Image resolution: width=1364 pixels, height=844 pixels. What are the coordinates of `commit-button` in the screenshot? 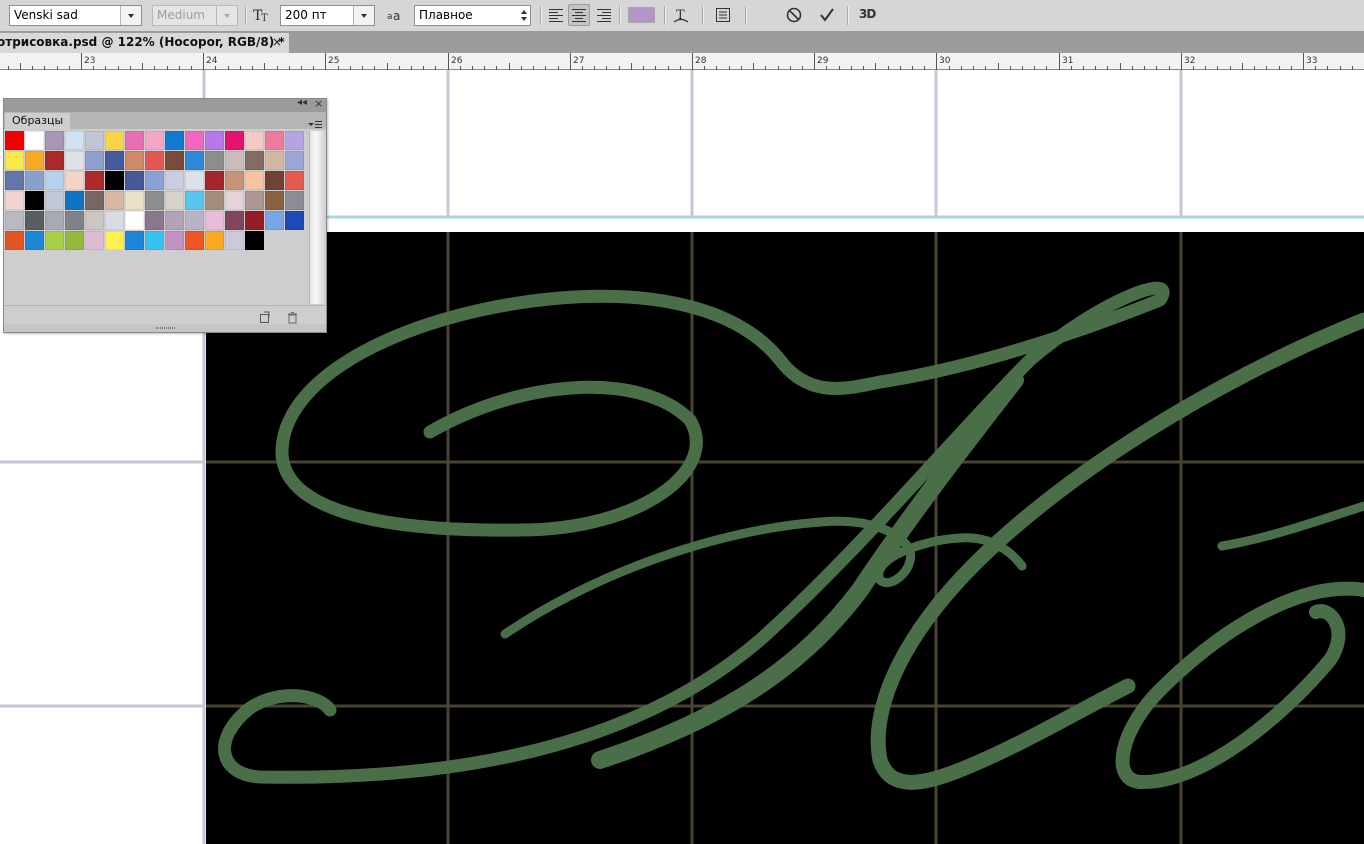 It's located at (827, 15).